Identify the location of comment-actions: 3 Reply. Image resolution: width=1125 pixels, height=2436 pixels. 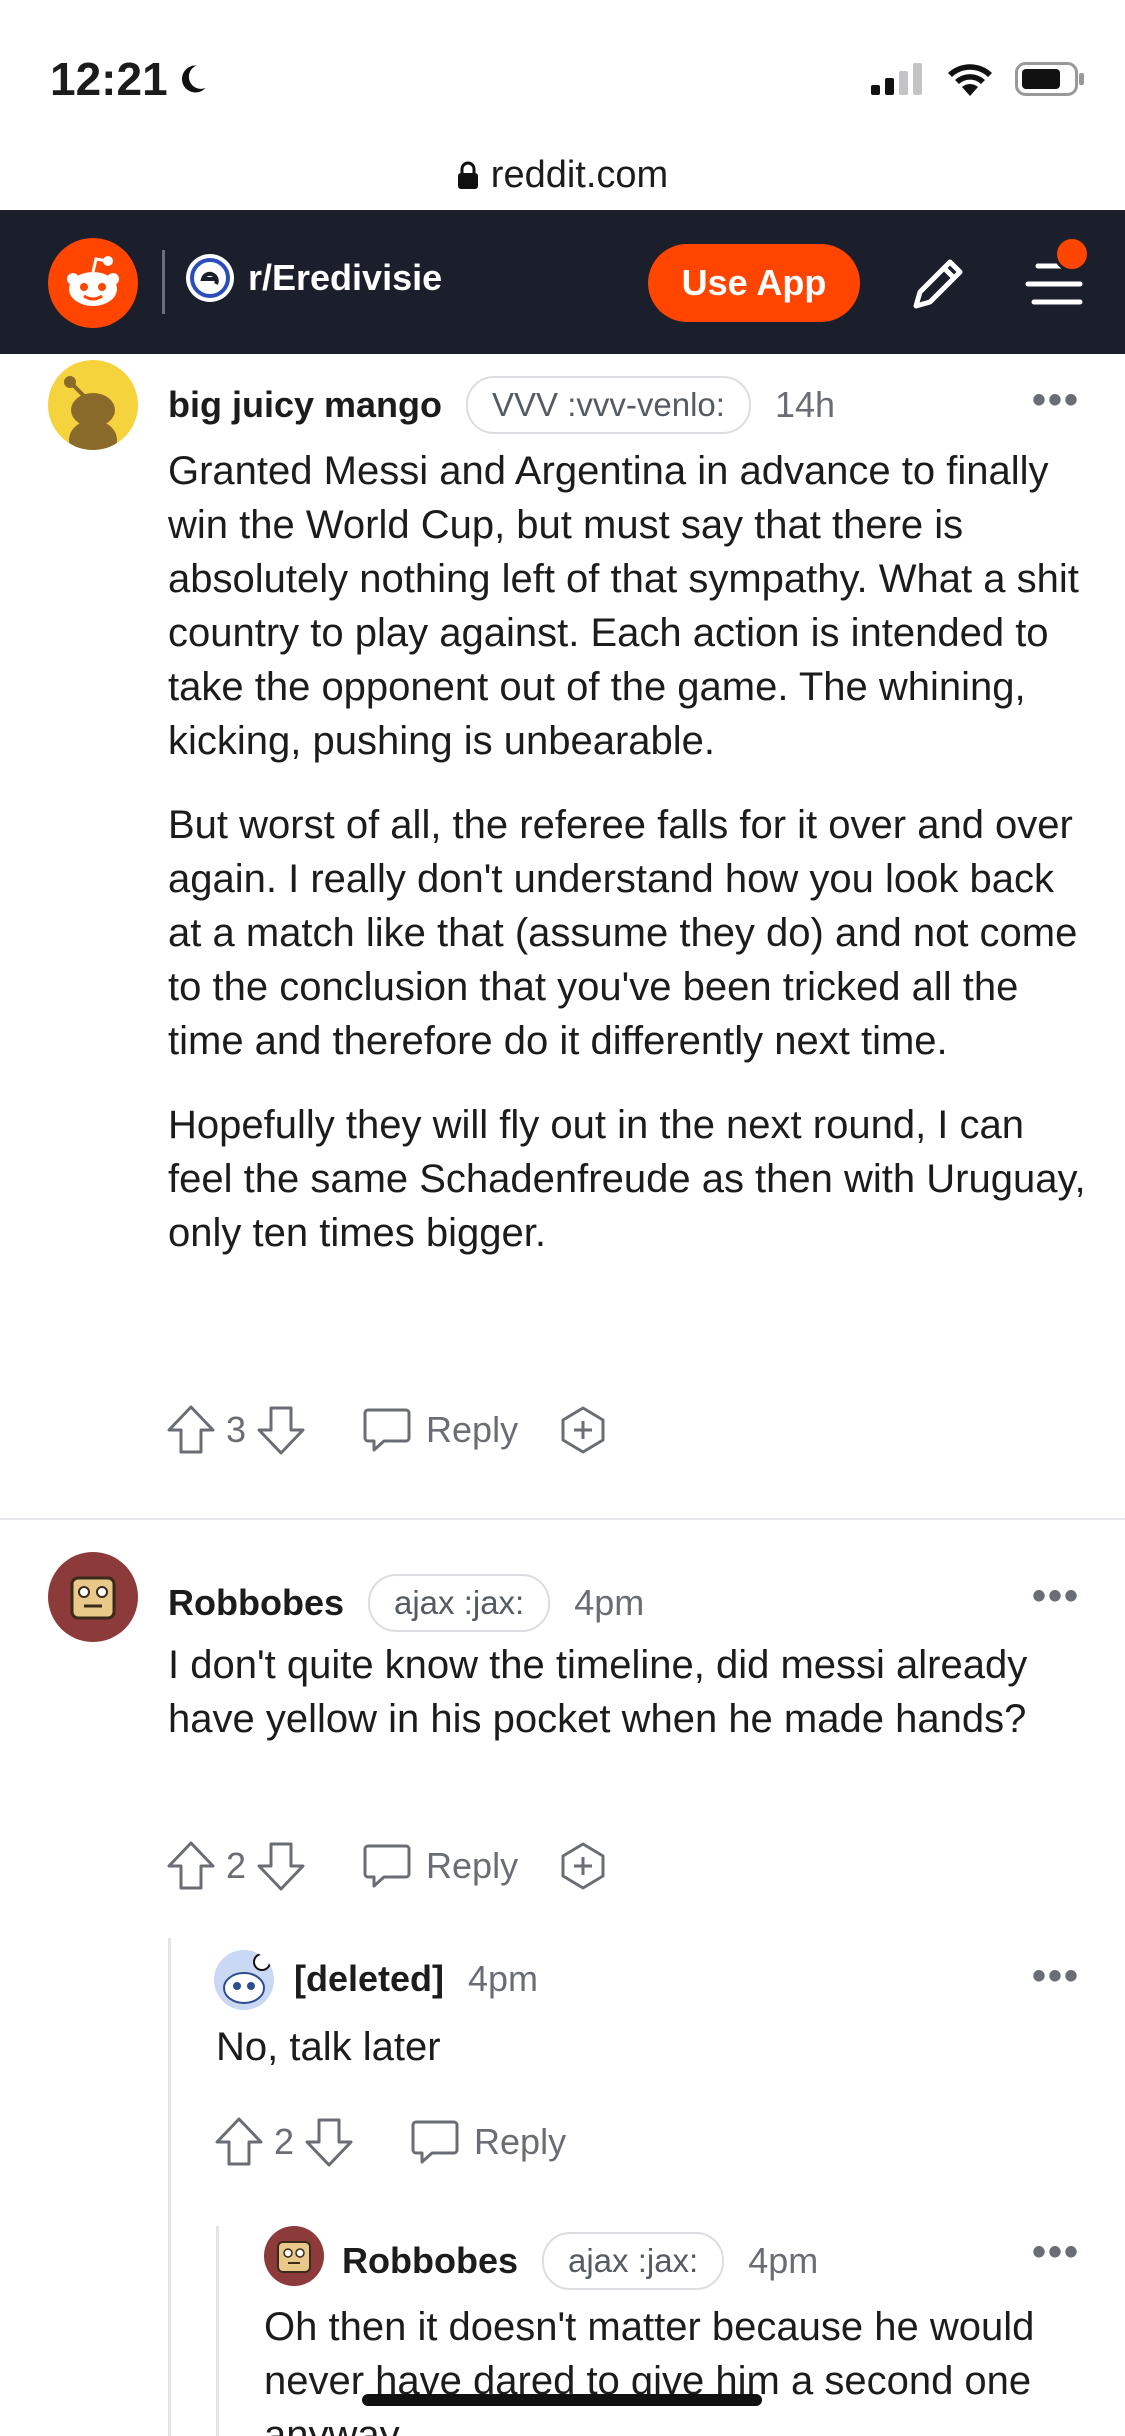
(387, 1430).